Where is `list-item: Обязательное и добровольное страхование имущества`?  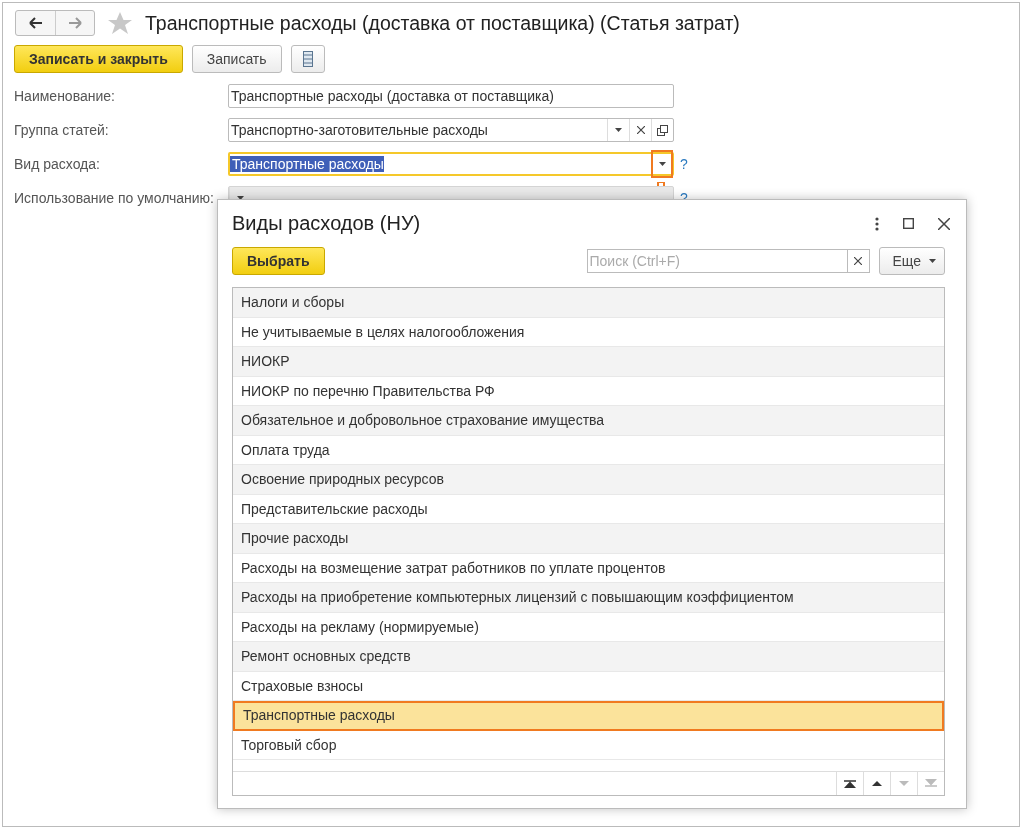 list-item: Обязательное и добровольное страхование имущества is located at coordinates (588, 421).